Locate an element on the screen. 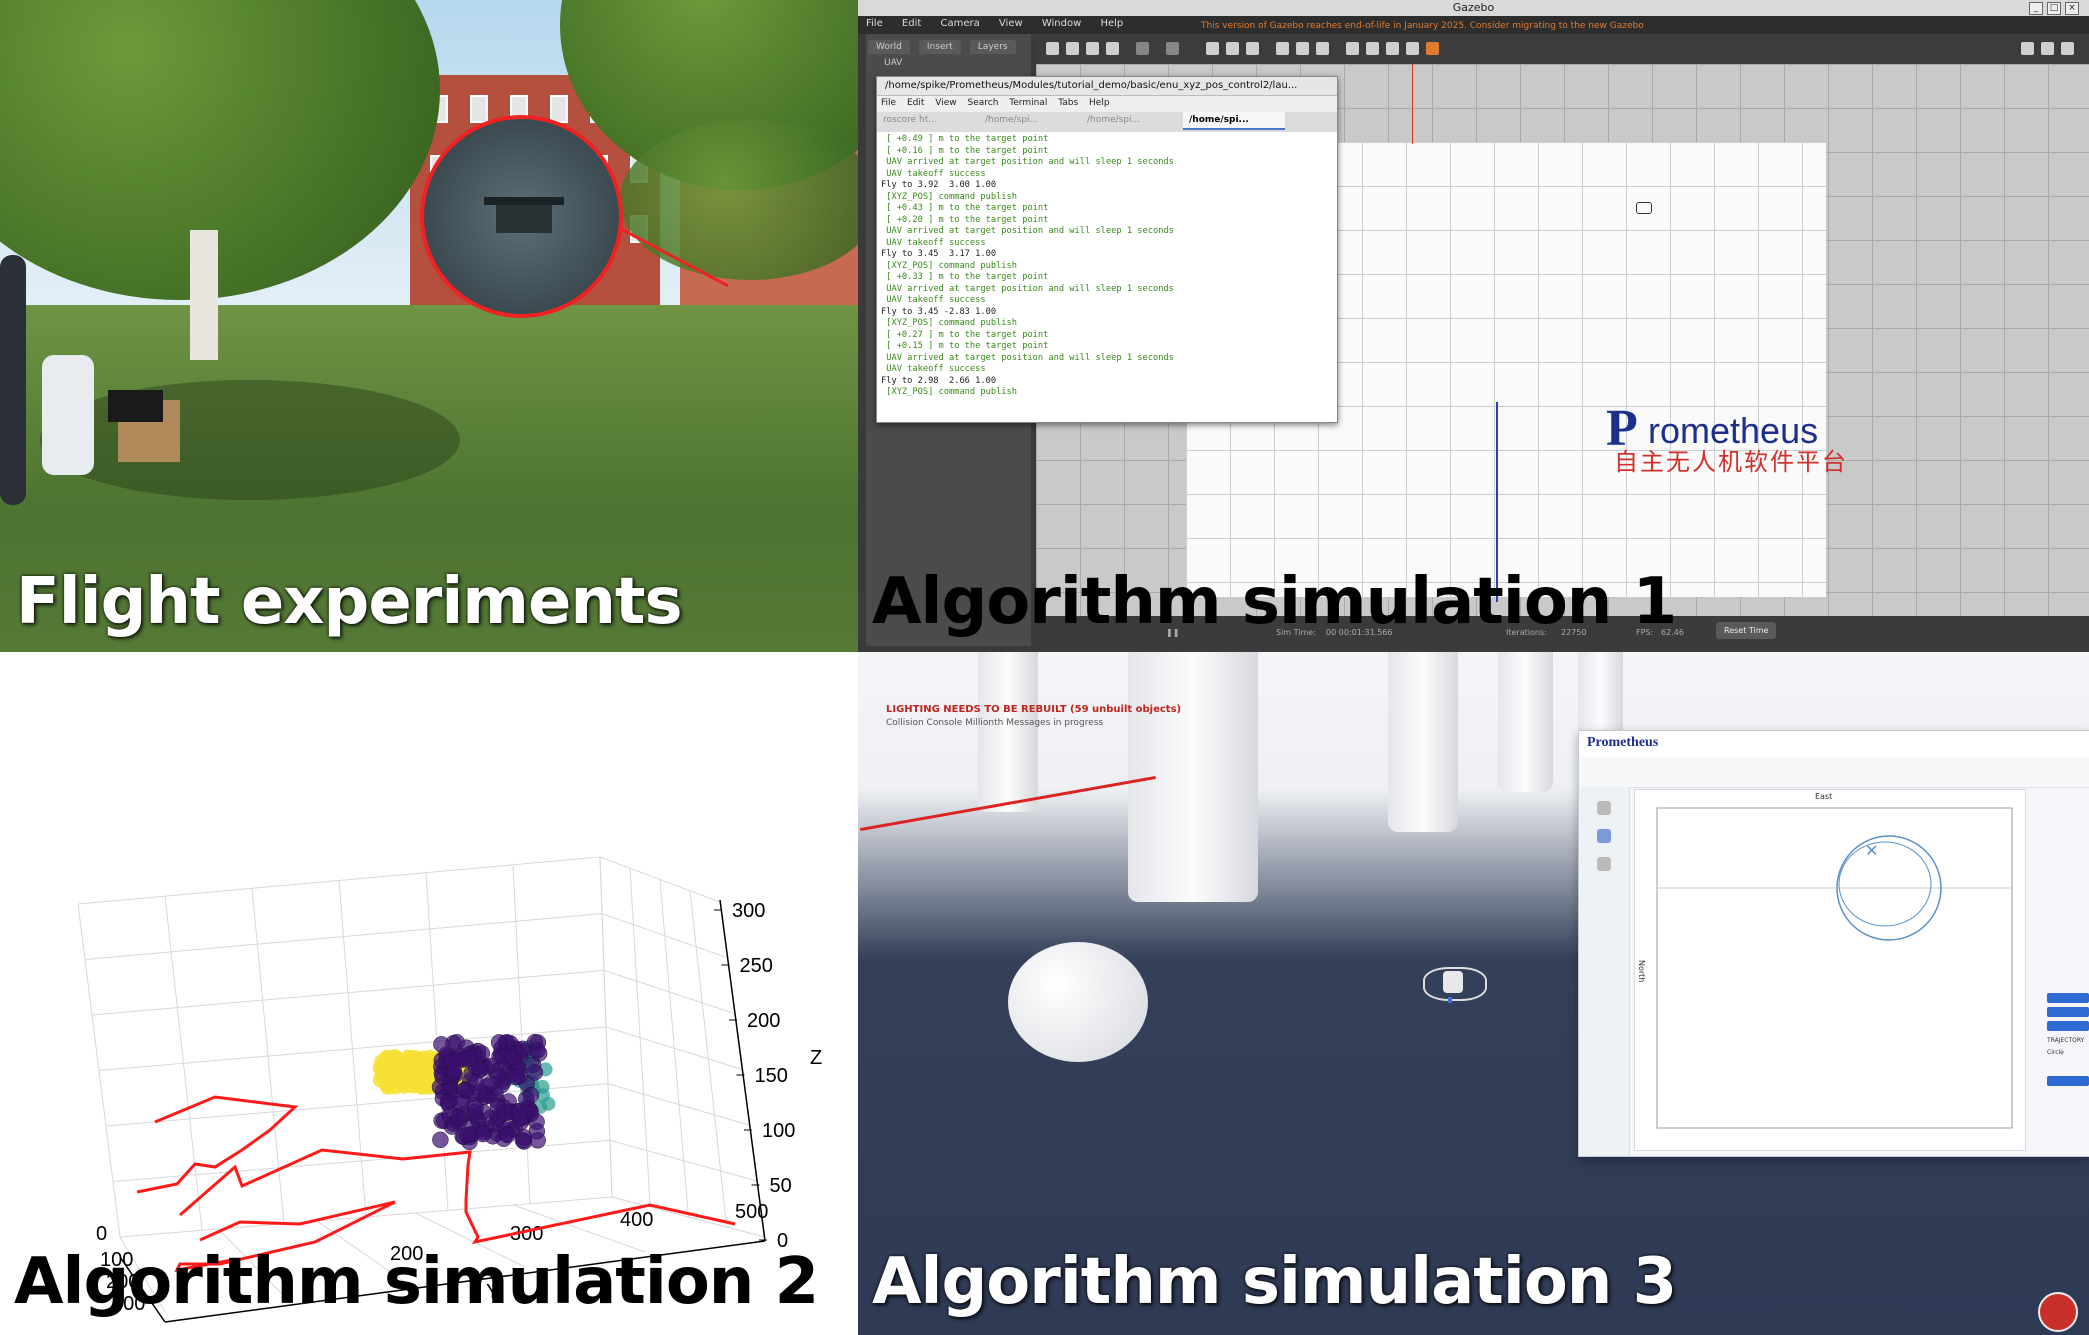  rotate-tool-icon is located at coordinates (1092, 48).